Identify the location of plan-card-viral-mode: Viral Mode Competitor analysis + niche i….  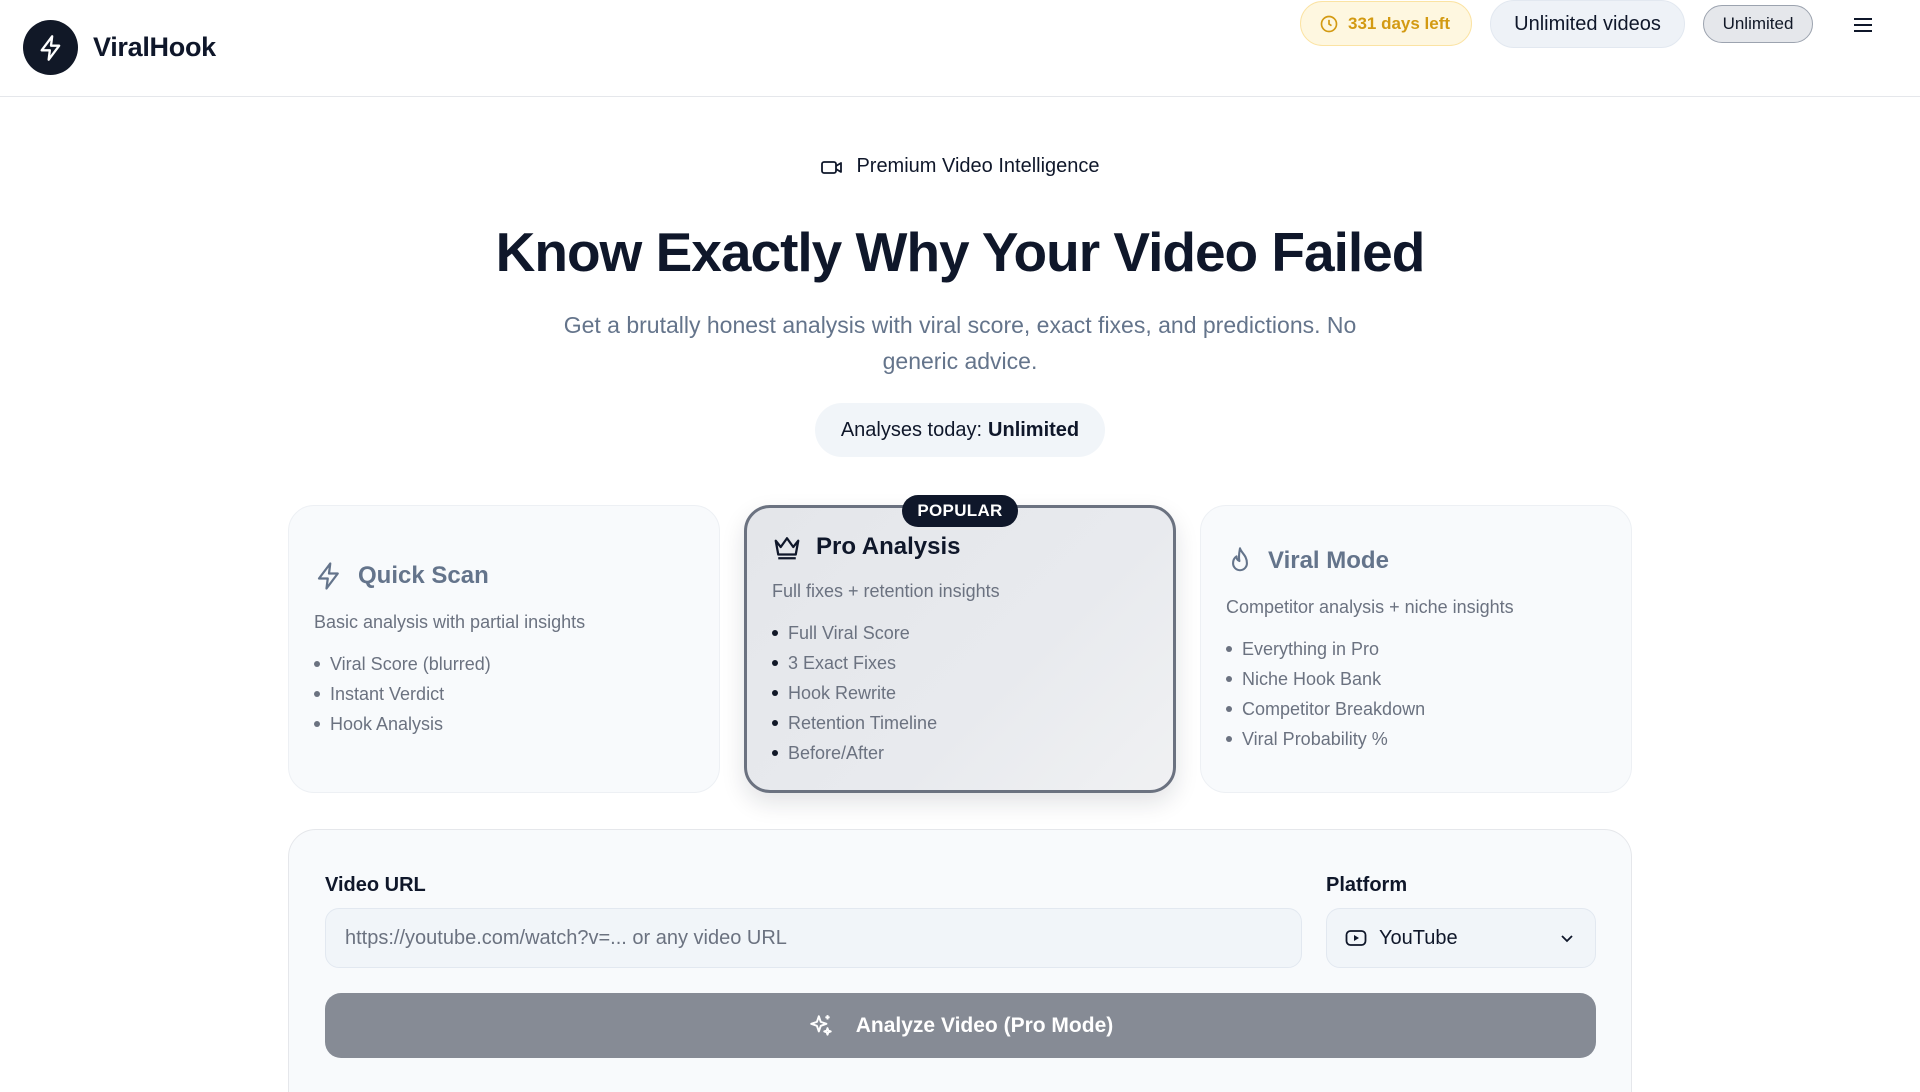
(1416, 649).